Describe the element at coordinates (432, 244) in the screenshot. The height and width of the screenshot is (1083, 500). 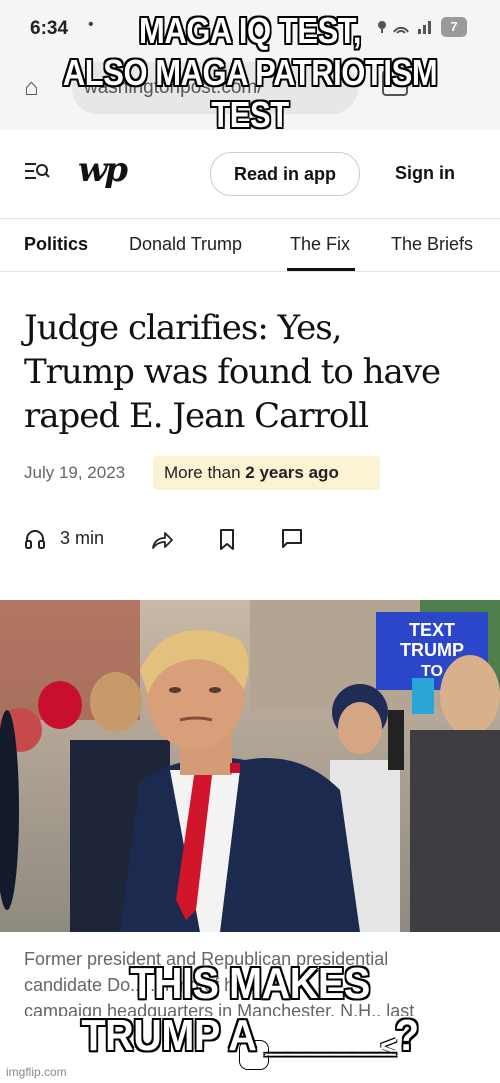
I see `nav-item-the-briefs: The Briefs` at that location.